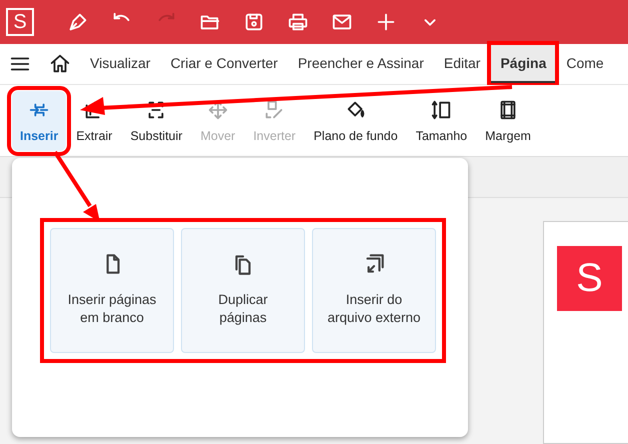 The width and height of the screenshot is (628, 444). I want to click on insert-option-button: Inserir páginas em branco, so click(112, 290).